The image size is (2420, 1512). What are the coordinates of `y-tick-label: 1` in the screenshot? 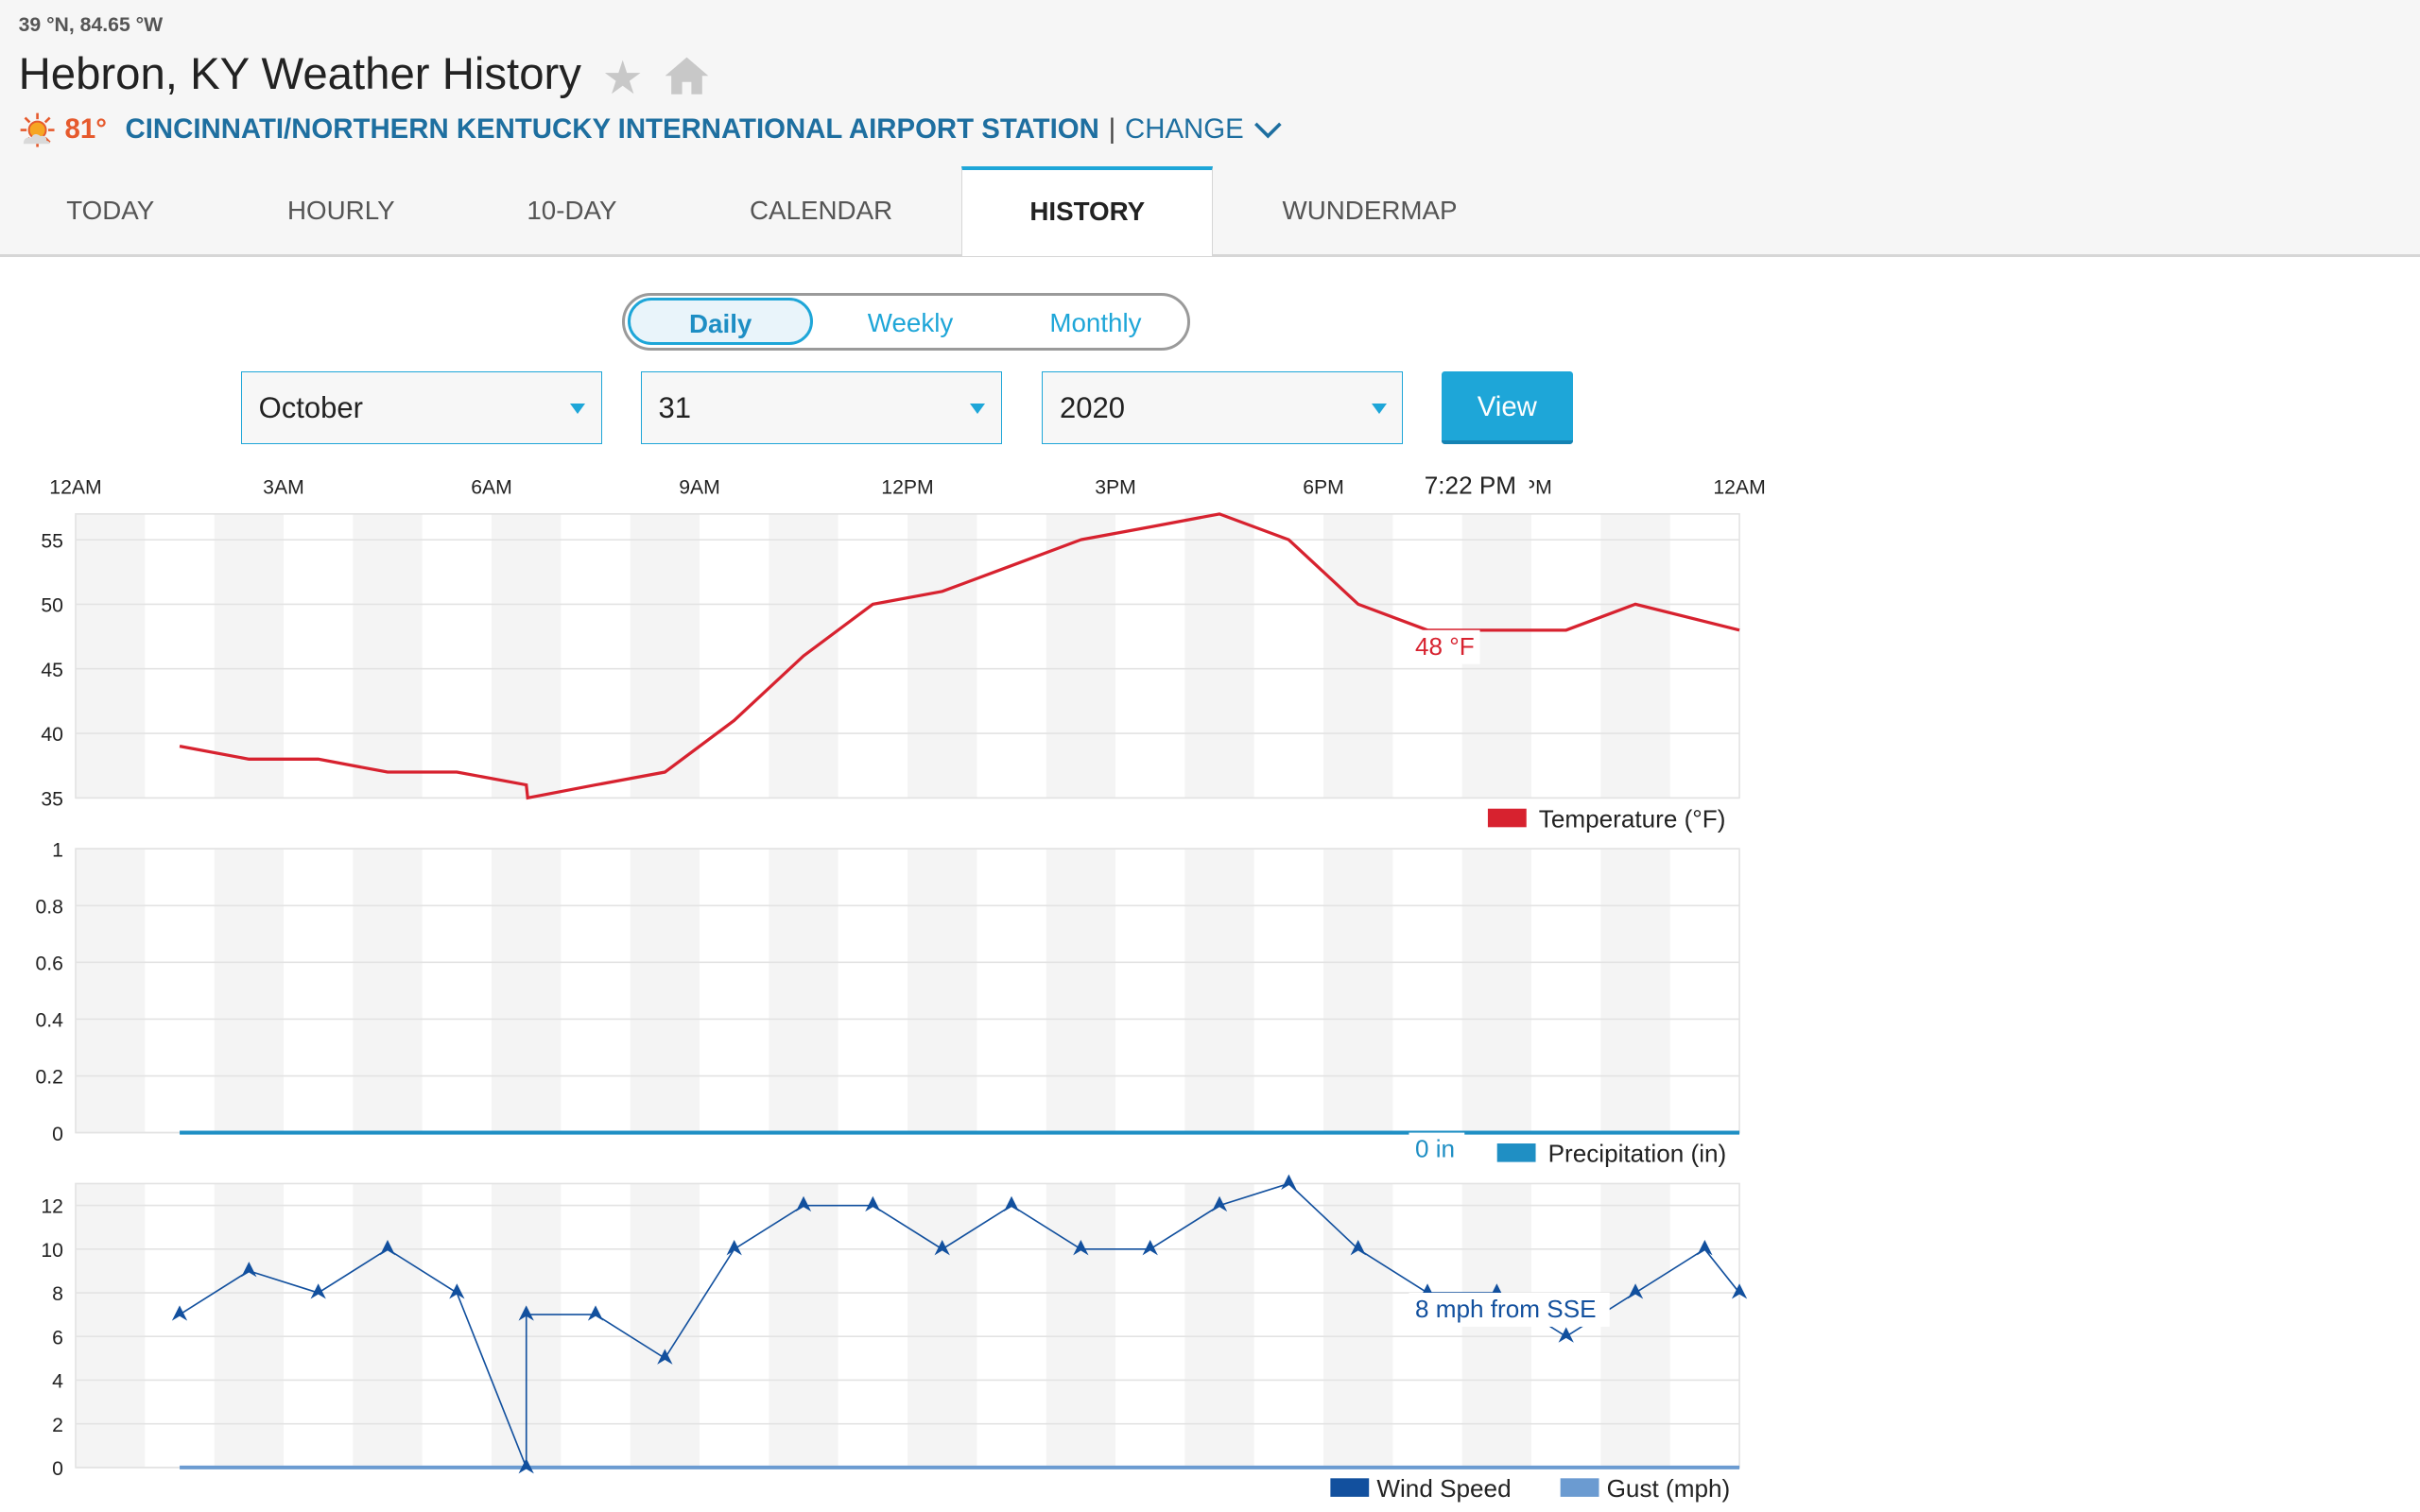 It's located at (57, 850).